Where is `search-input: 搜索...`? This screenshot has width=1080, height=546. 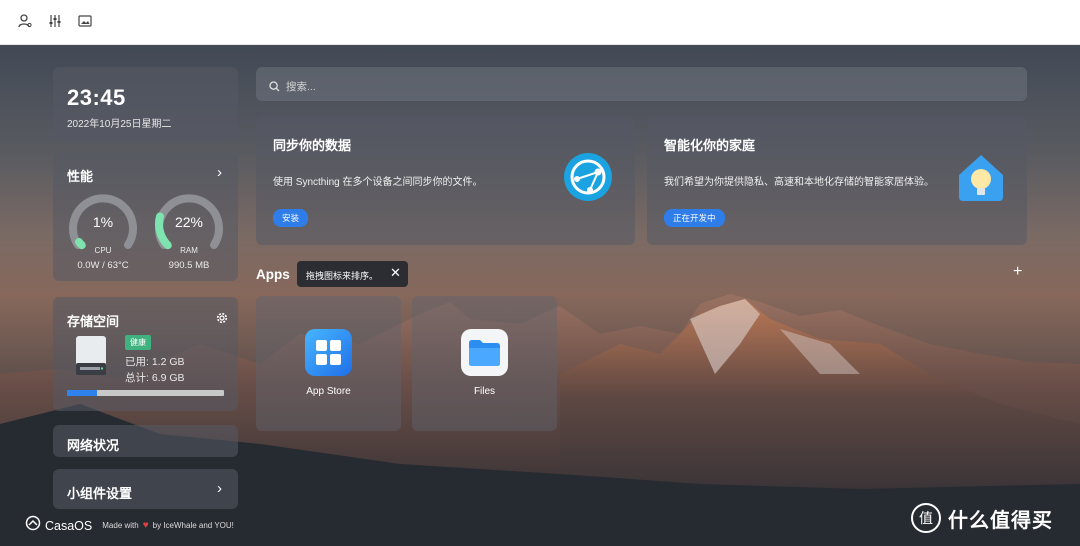 search-input: 搜索... is located at coordinates (641, 84).